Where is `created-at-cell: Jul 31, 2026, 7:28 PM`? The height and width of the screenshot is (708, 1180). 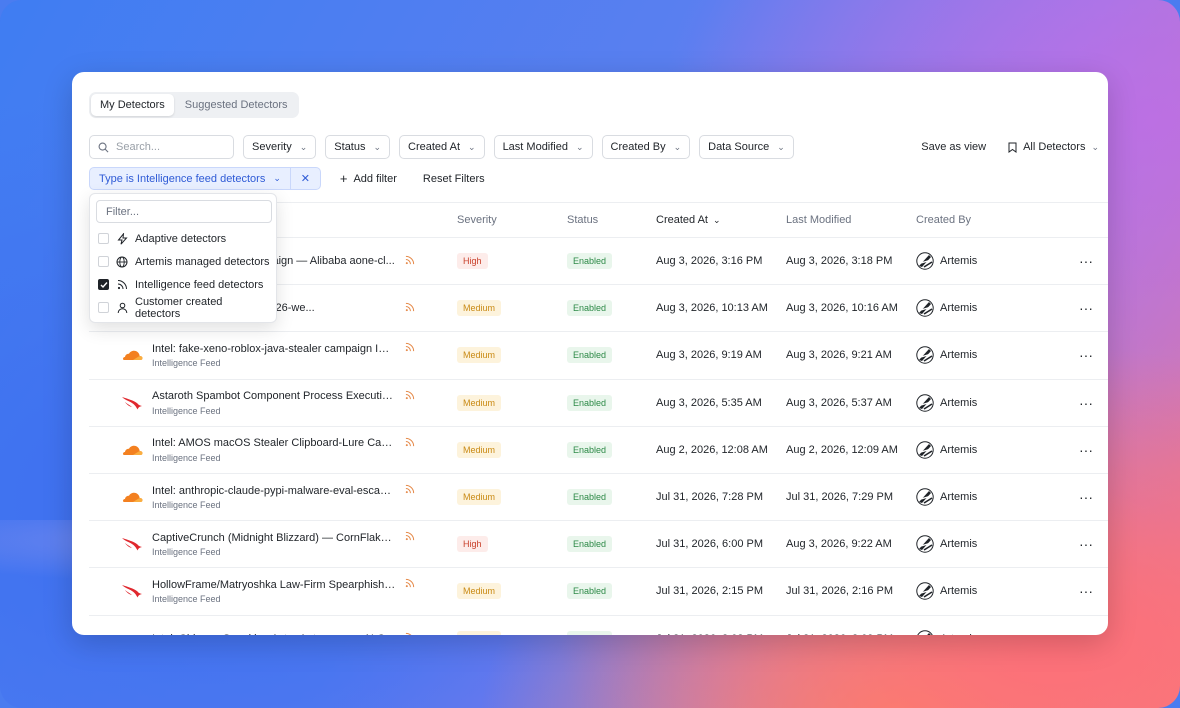
created-at-cell: Jul 31, 2026, 7:28 PM is located at coordinates (710, 497).